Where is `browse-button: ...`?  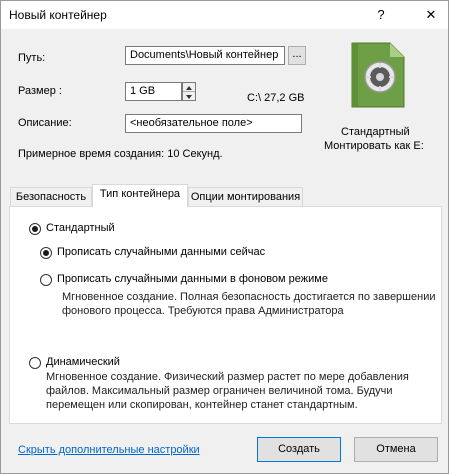
browse-button: ... is located at coordinates (297, 55).